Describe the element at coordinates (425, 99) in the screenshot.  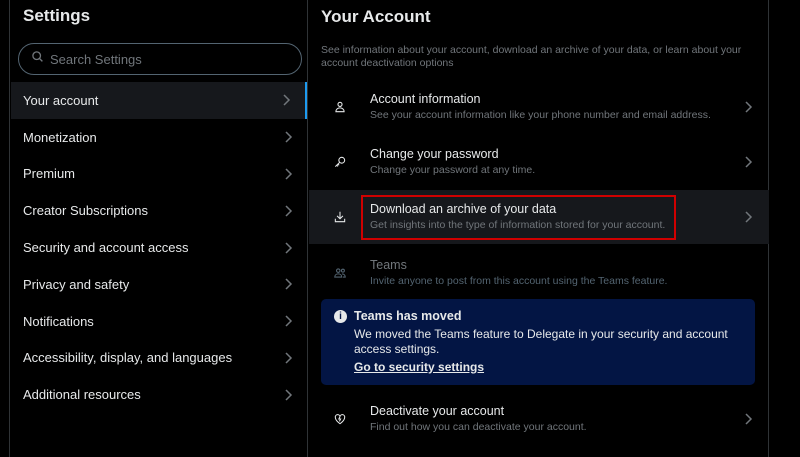
I see `row-title: Account information` at that location.